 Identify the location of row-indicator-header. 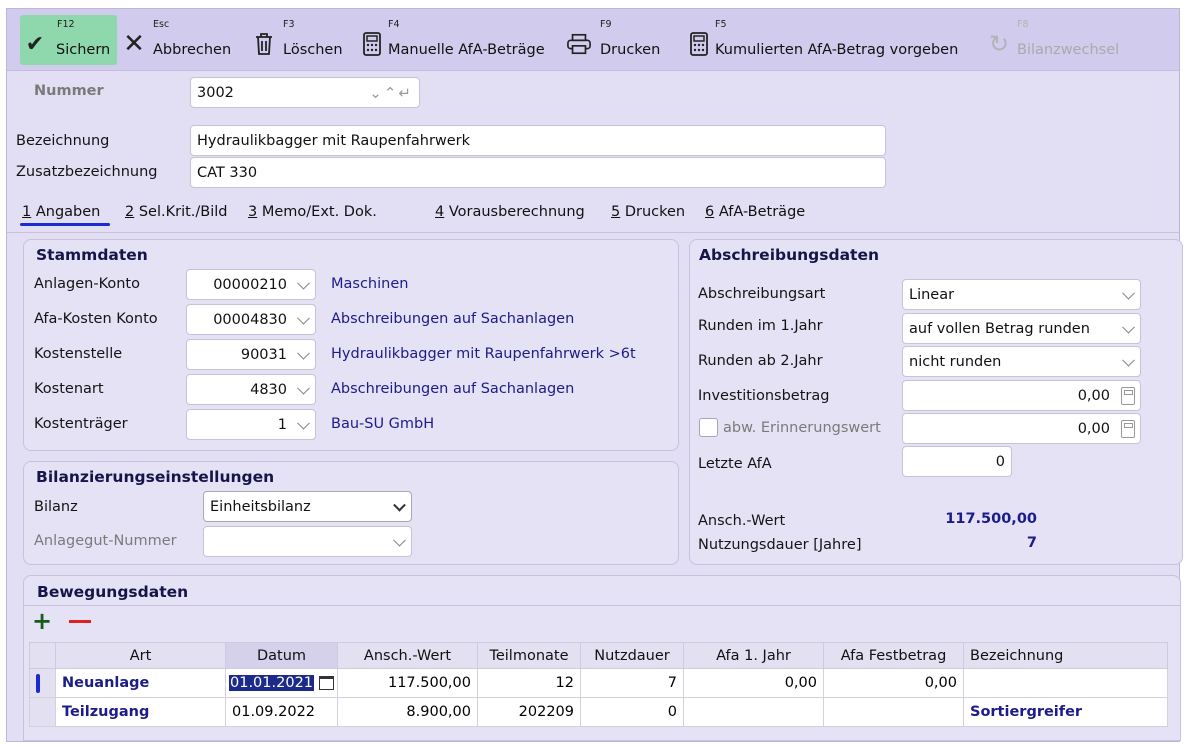
(42, 655).